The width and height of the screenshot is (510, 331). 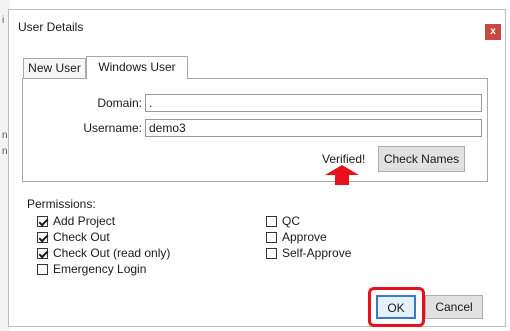 What do you see at coordinates (3, 20) in the screenshot?
I see `background-text-fragment: i` at bounding box center [3, 20].